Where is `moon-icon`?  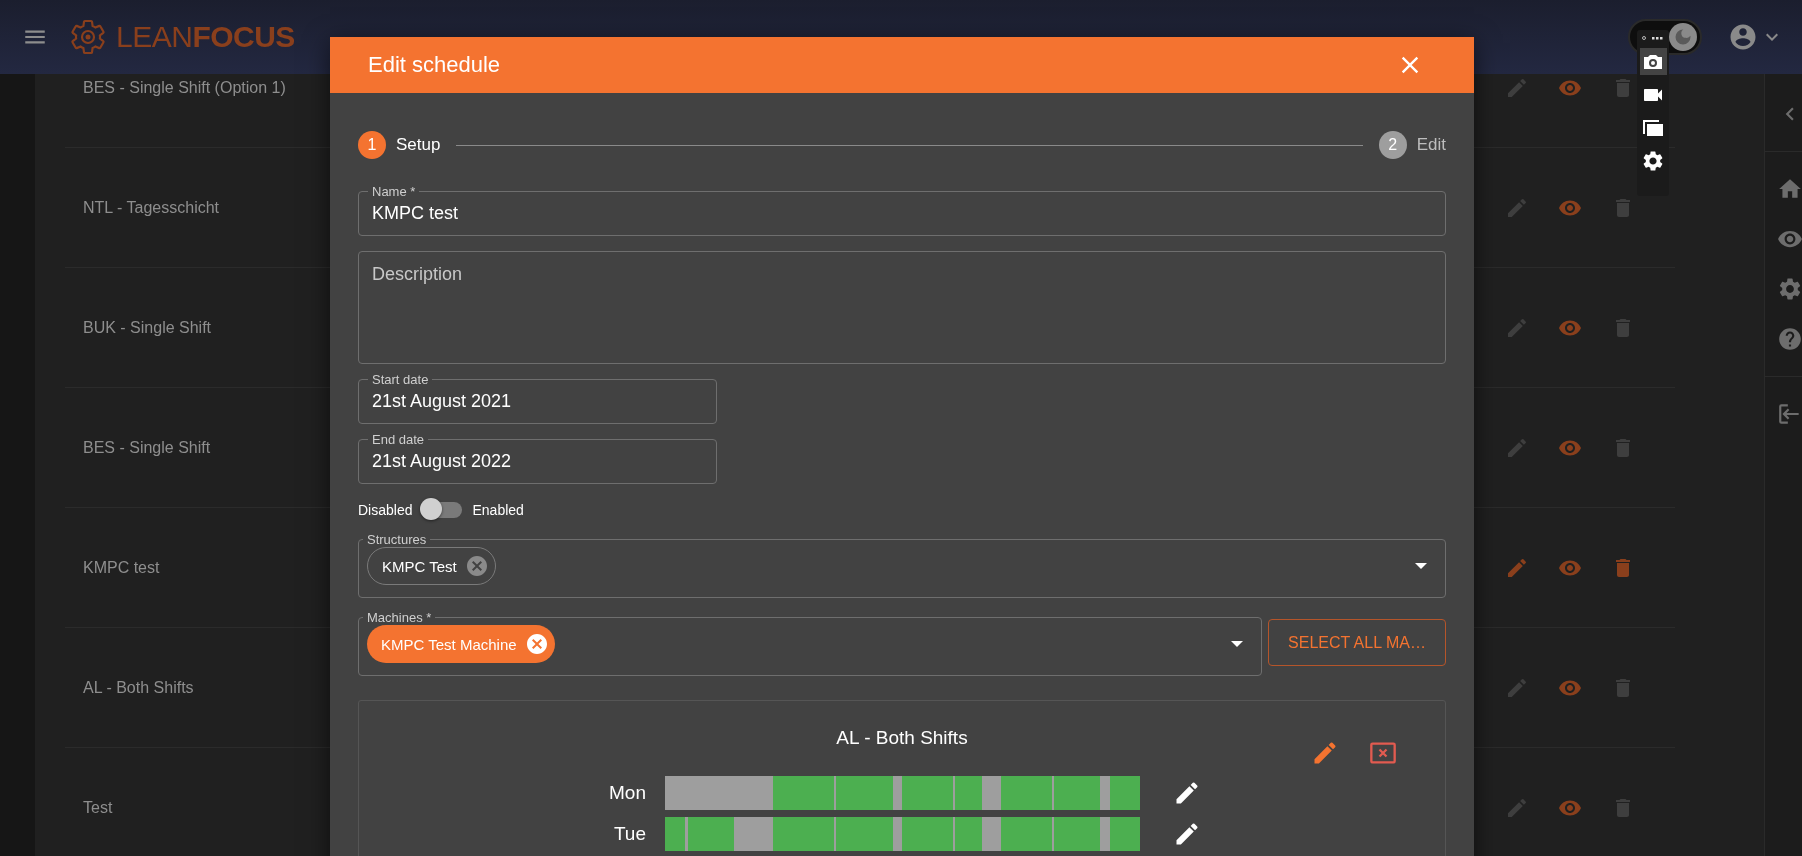 moon-icon is located at coordinates (1683, 37).